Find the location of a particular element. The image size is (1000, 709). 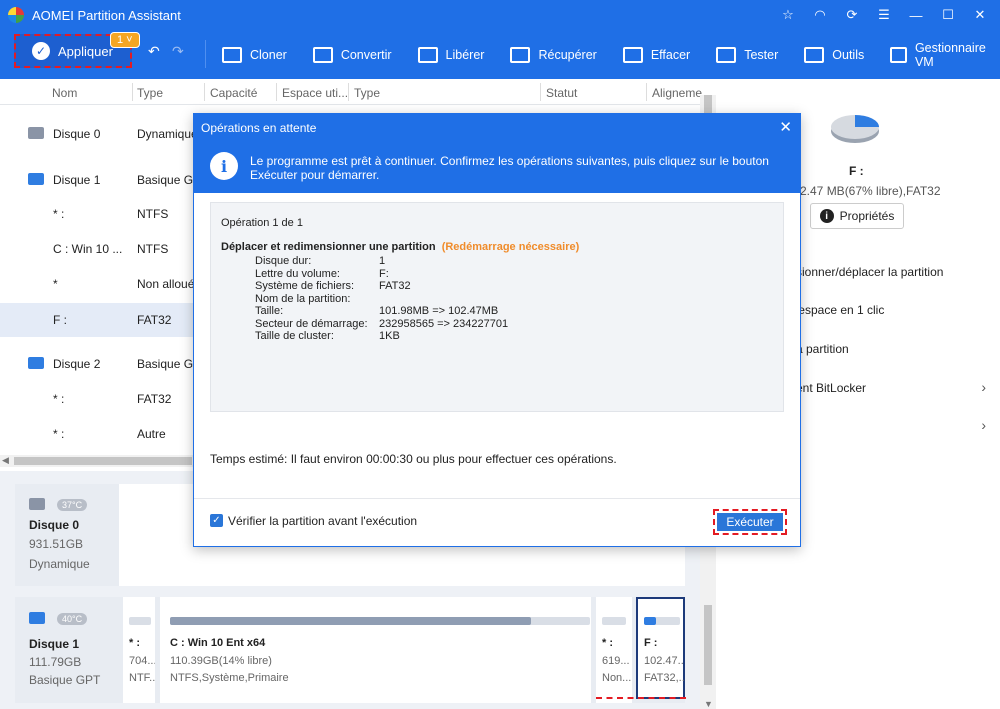

row-type: FAT32 is located at coordinates (154, 320).